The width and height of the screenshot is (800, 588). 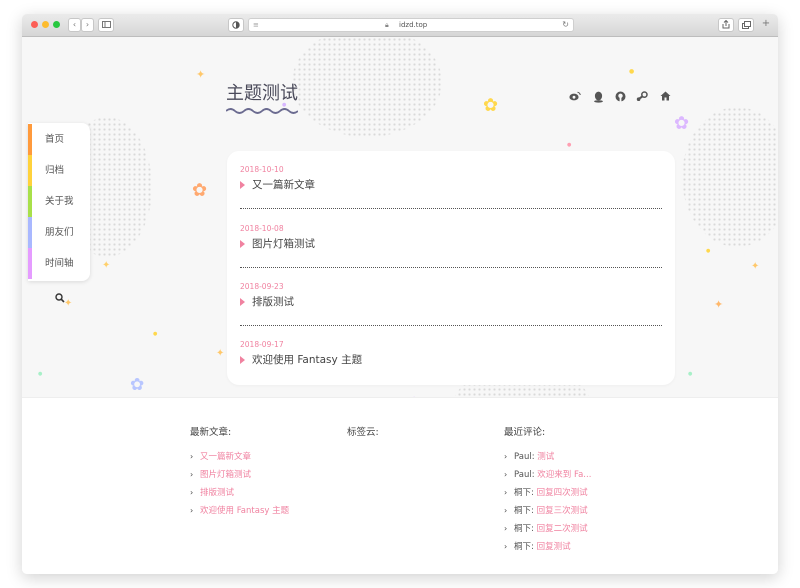 What do you see at coordinates (726, 25) in the screenshot?
I see `share-button` at bounding box center [726, 25].